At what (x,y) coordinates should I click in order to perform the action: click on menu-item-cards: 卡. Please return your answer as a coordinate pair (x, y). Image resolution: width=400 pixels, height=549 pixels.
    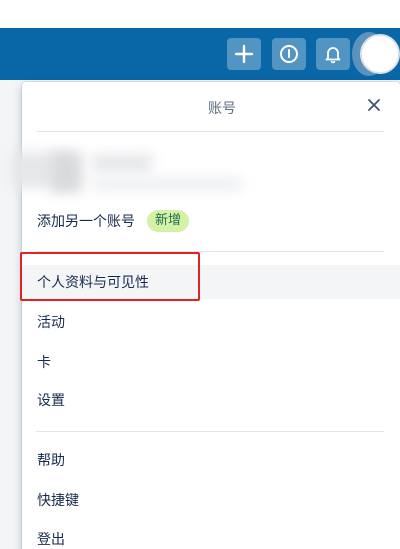
    Looking at the image, I should click on (211, 362).